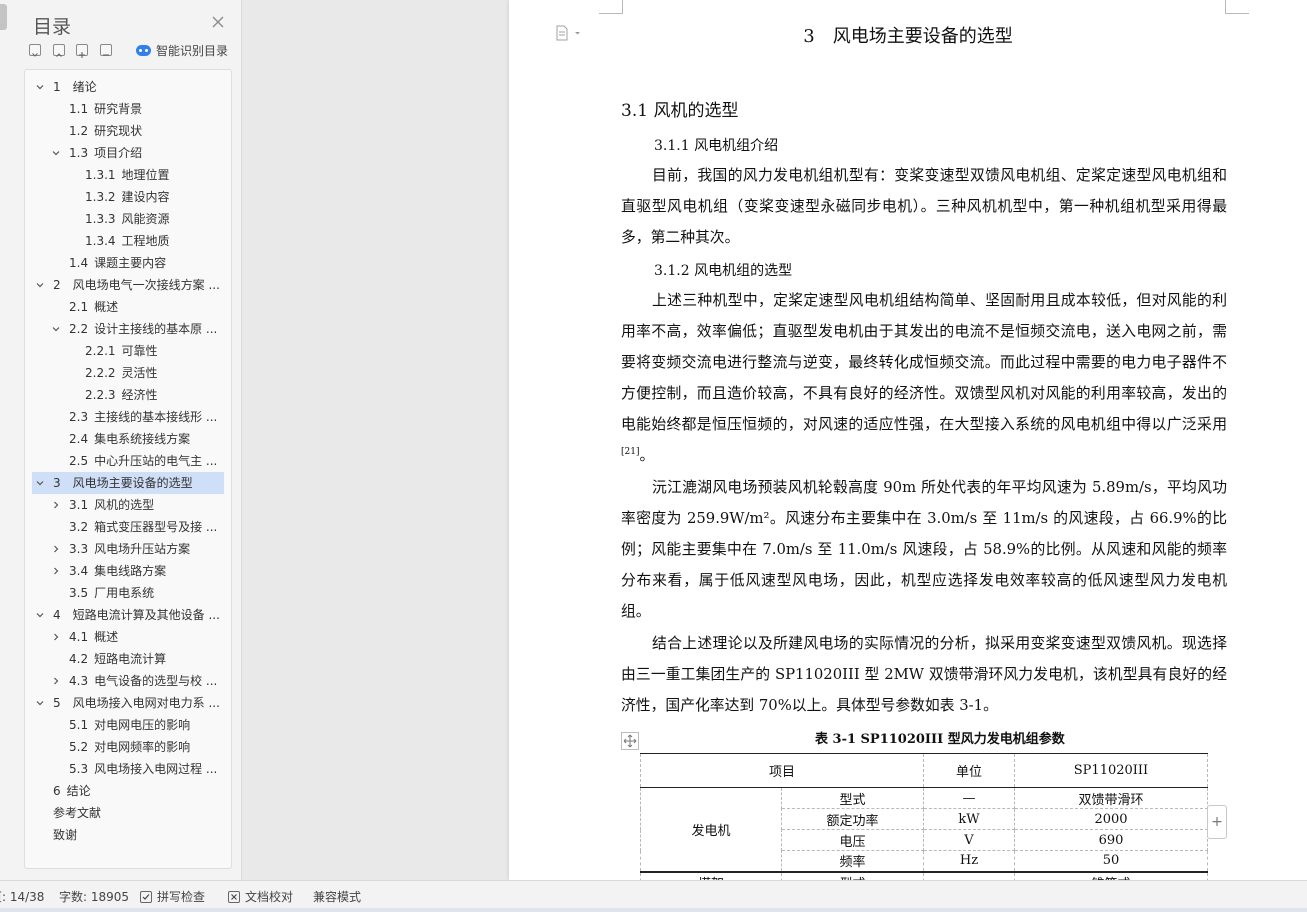 This screenshot has height=912, width=1307. What do you see at coordinates (969, 798) in the screenshot?
I see `table-cell: —` at bounding box center [969, 798].